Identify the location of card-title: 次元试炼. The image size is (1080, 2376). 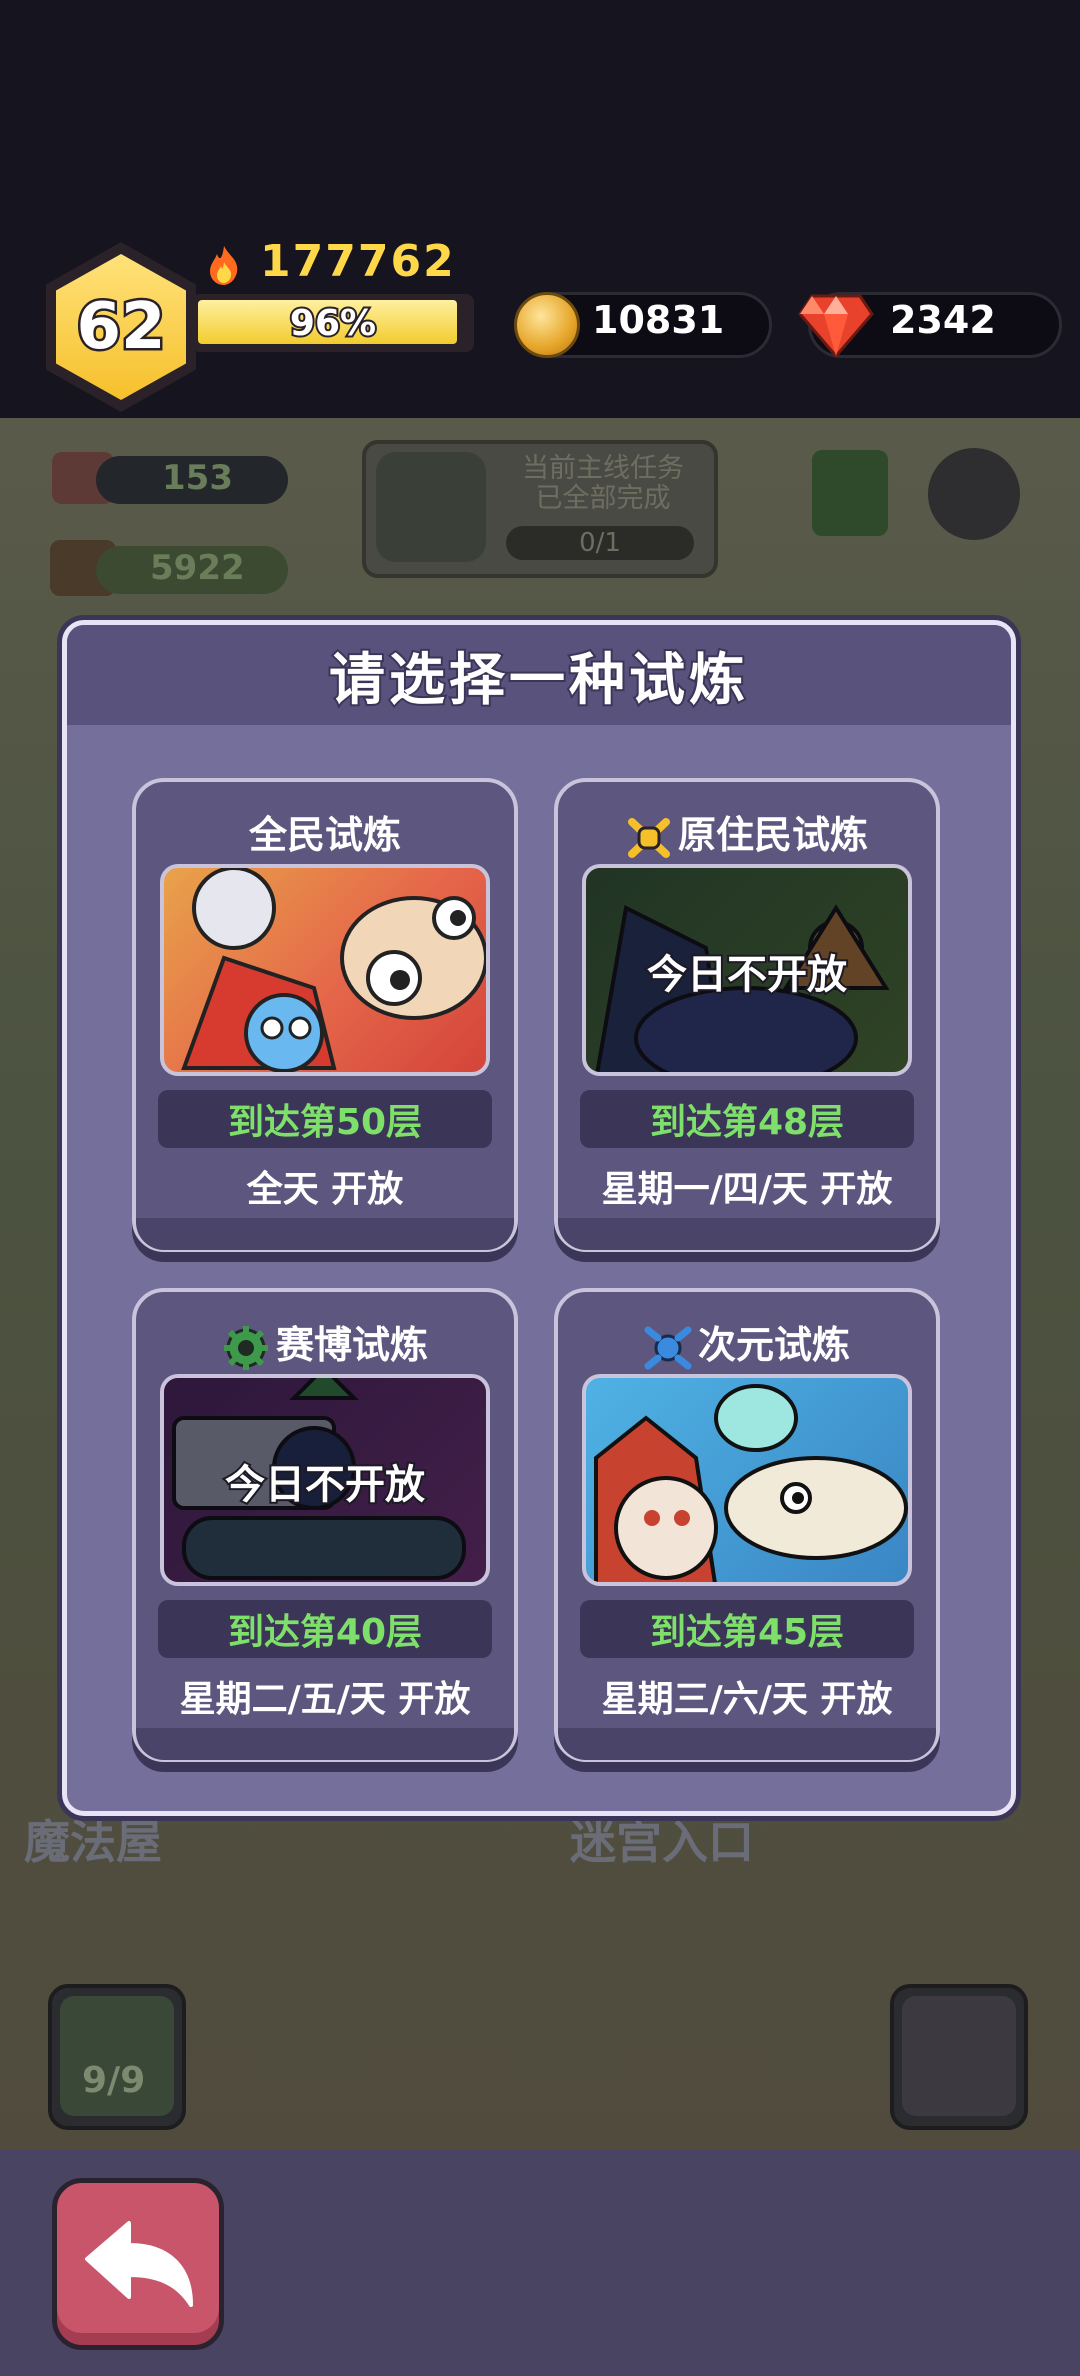
(747, 1342).